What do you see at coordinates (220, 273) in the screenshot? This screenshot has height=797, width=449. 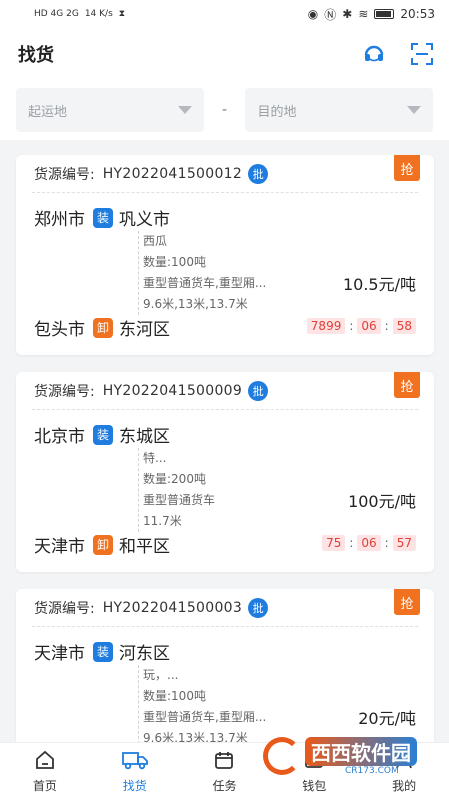 I see `cargo-details: 西瓜 数量:100吨 重型普通货车,重型厢... 9.6米,13米,13.7米` at bounding box center [220, 273].